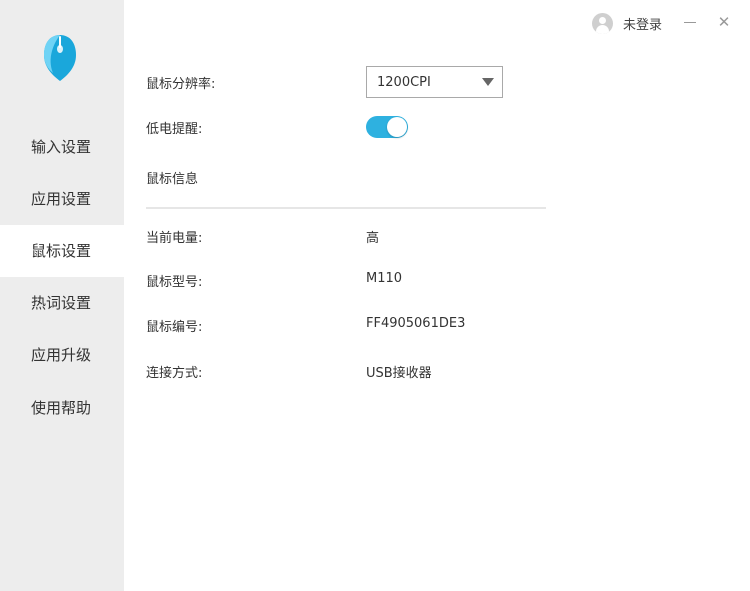  Describe the element at coordinates (60, 58) in the screenshot. I see `mouse-logo-icon` at that location.